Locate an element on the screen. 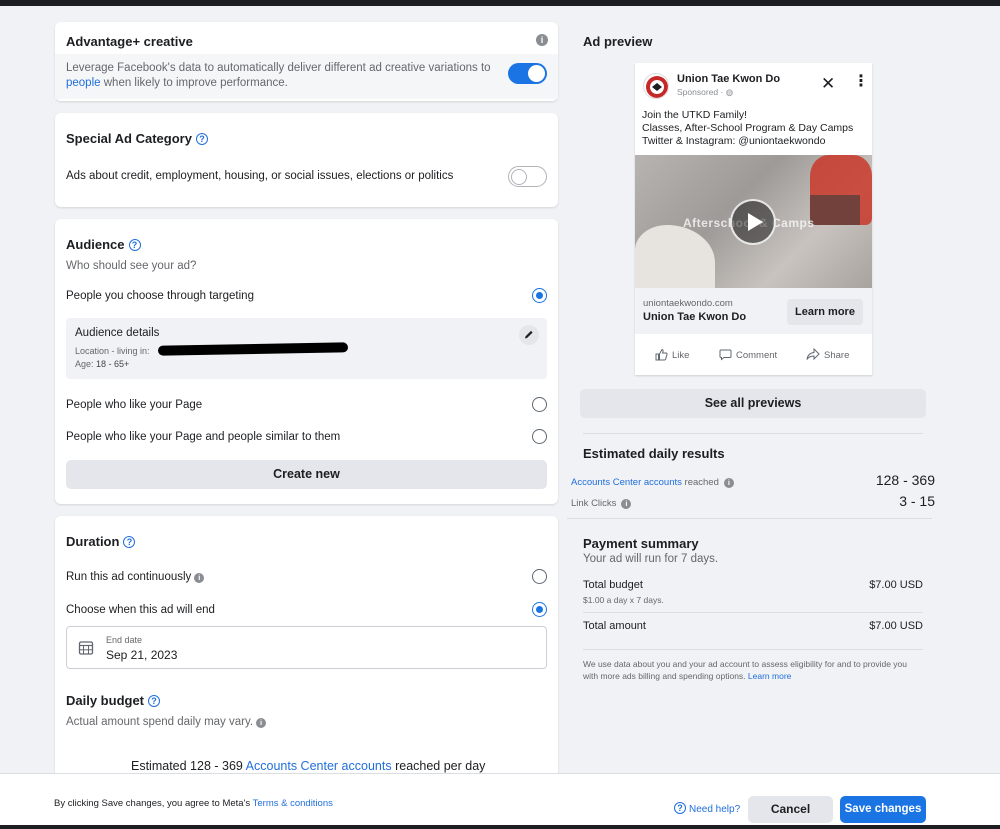 Image resolution: width=1000 pixels, height=829 pixels. age-value: 18 - 65+ is located at coordinates (113, 364).